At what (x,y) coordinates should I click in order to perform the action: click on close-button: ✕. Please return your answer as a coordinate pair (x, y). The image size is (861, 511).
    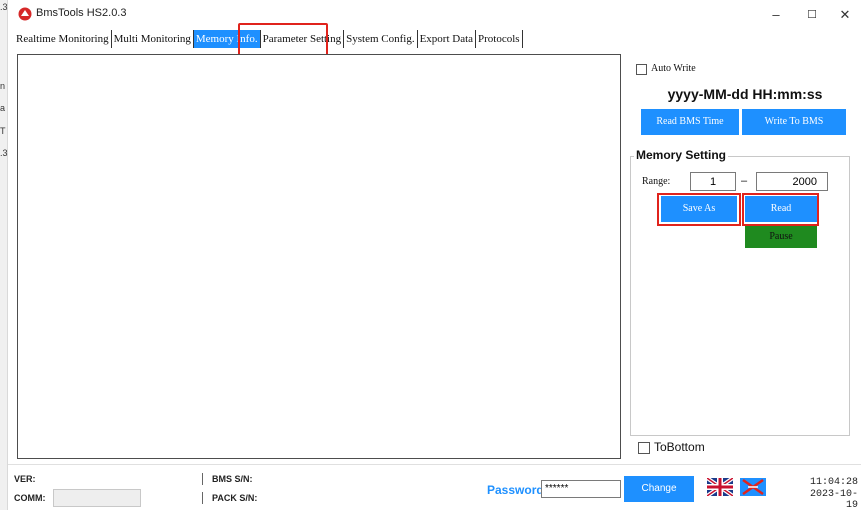
    Looking at the image, I should click on (844, 15).